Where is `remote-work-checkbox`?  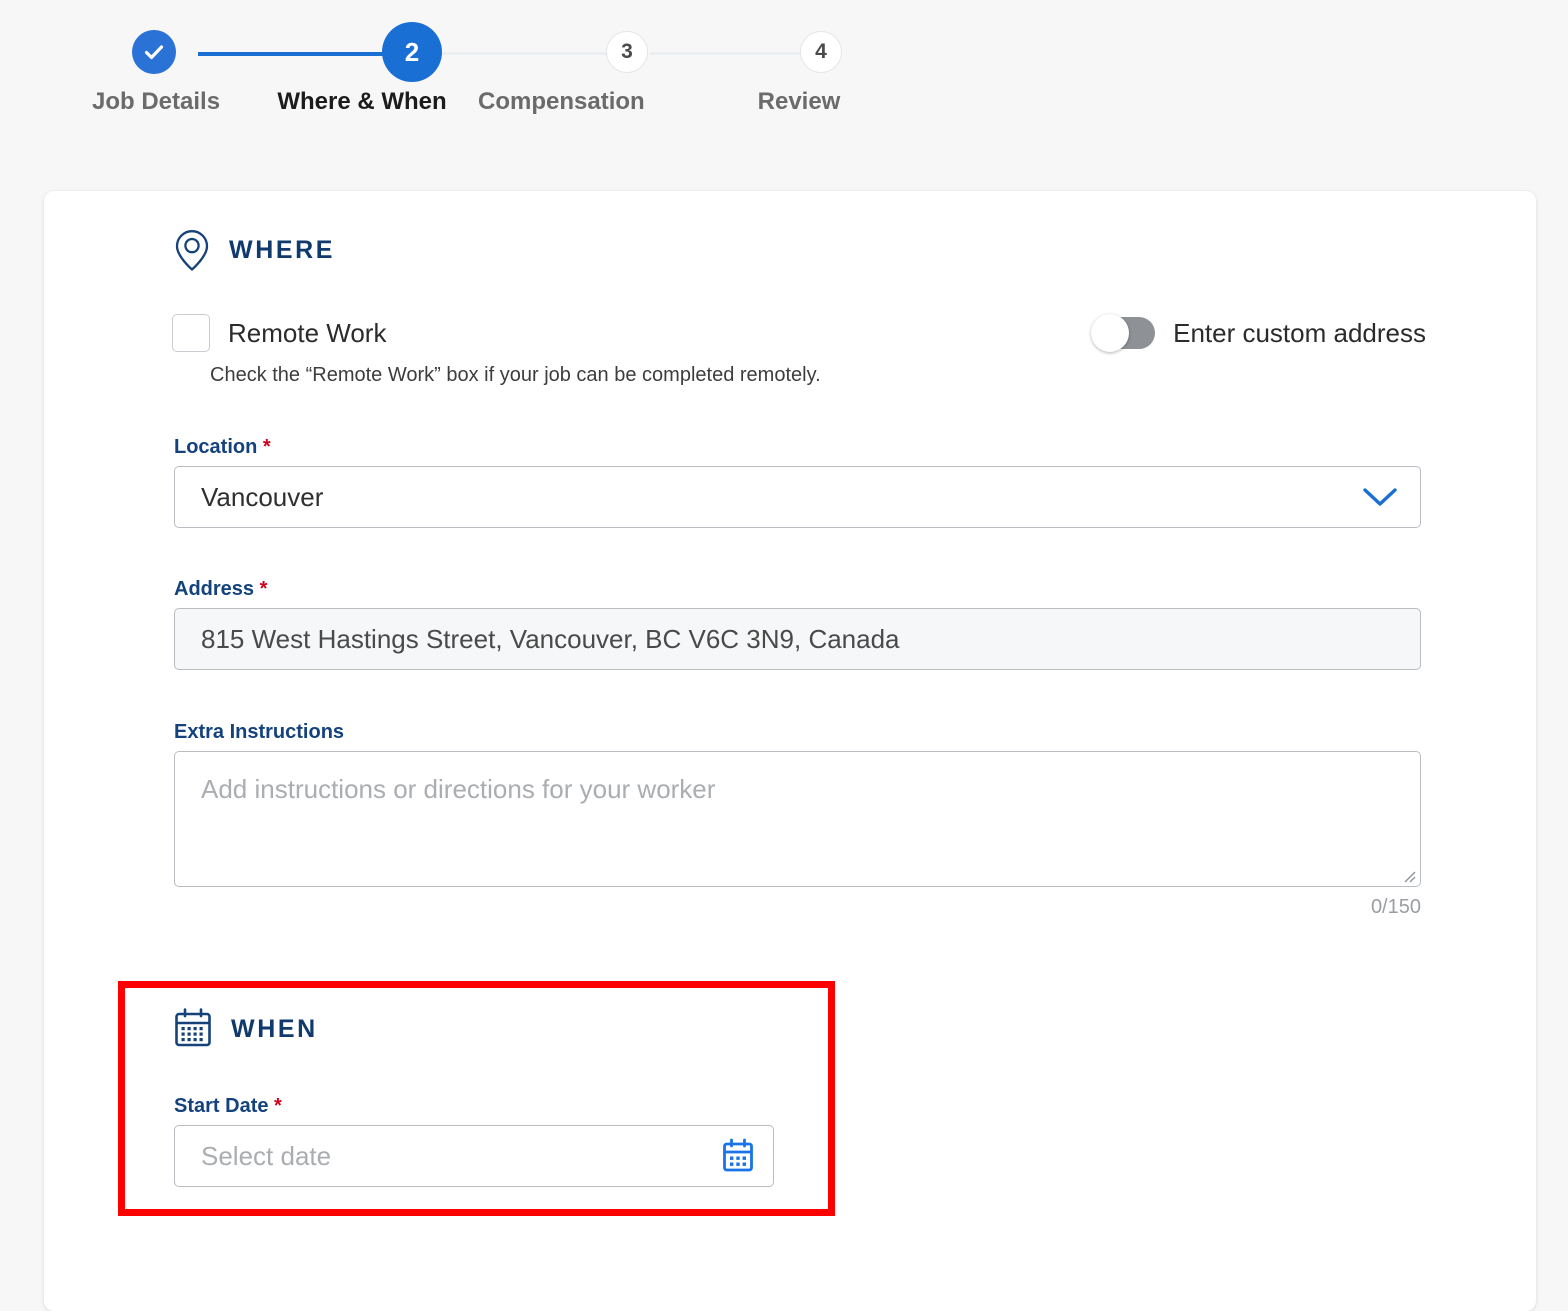
remote-work-checkbox is located at coordinates (191, 333).